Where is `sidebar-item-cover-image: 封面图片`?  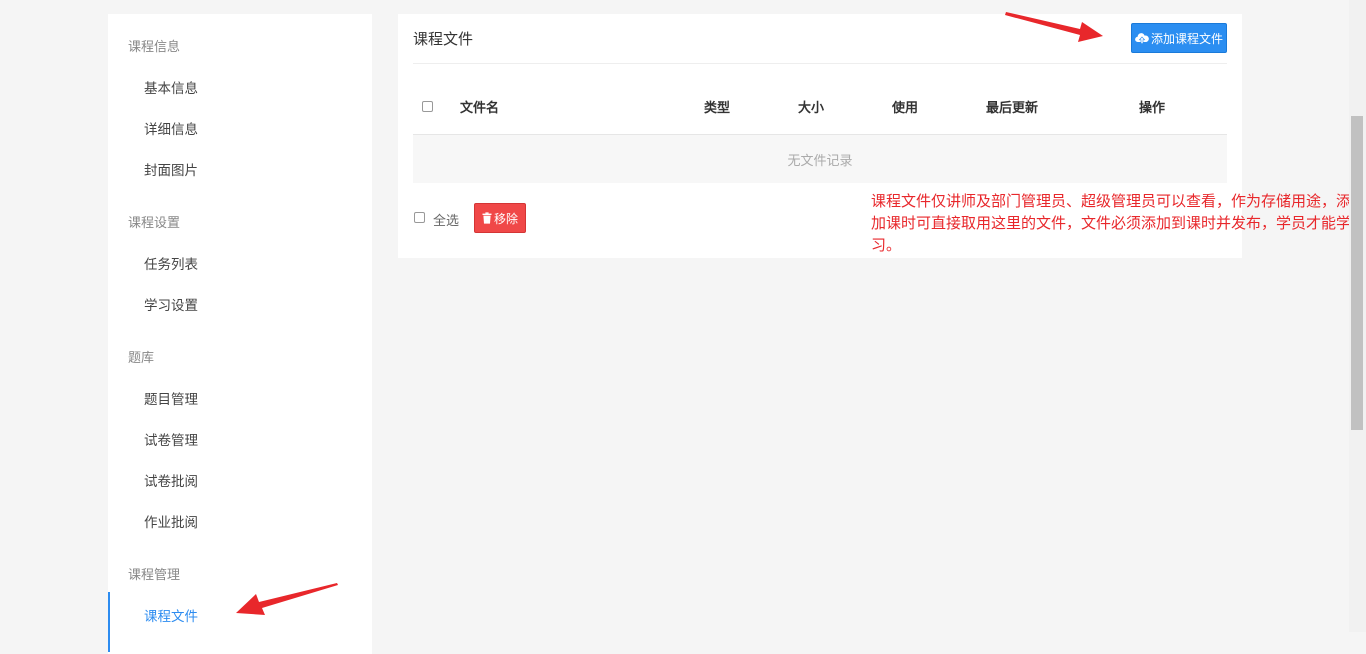 sidebar-item-cover-image: 封面图片 is located at coordinates (171, 169).